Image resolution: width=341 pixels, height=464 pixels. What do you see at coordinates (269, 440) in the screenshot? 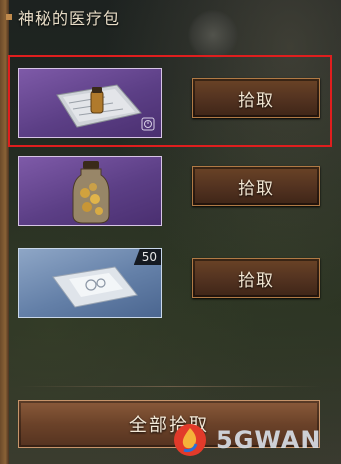
I see `watermark-text: 5GWAN` at bounding box center [269, 440].